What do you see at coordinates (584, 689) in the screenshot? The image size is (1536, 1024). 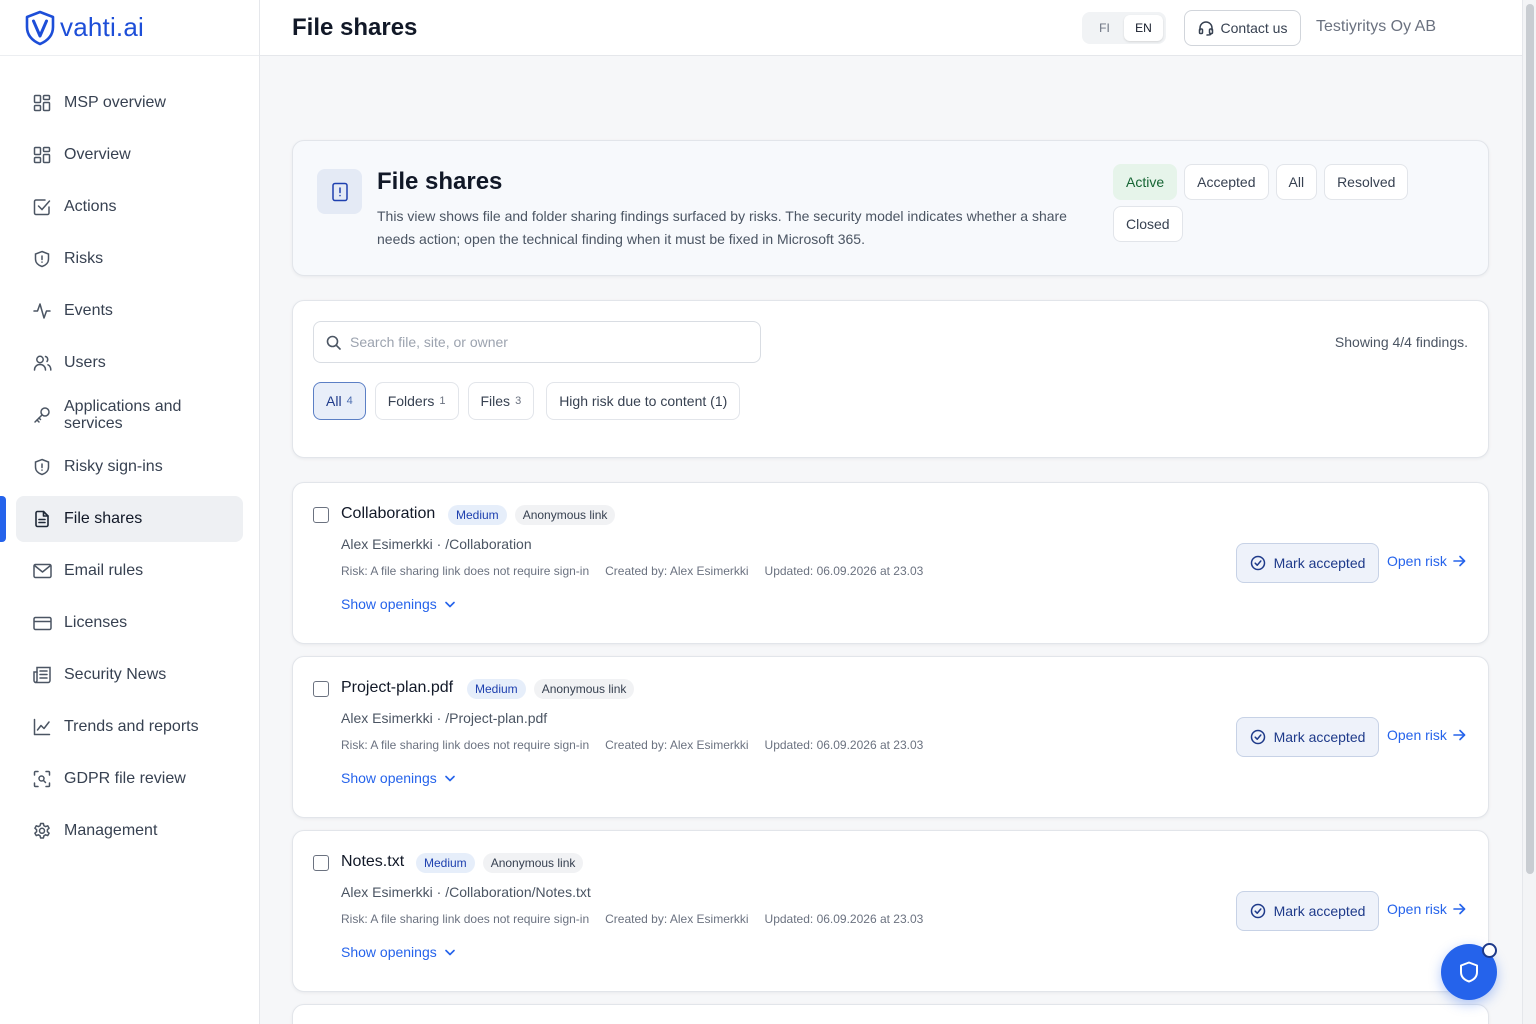 I see `share-type-badge: Anonymous link` at bounding box center [584, 689].